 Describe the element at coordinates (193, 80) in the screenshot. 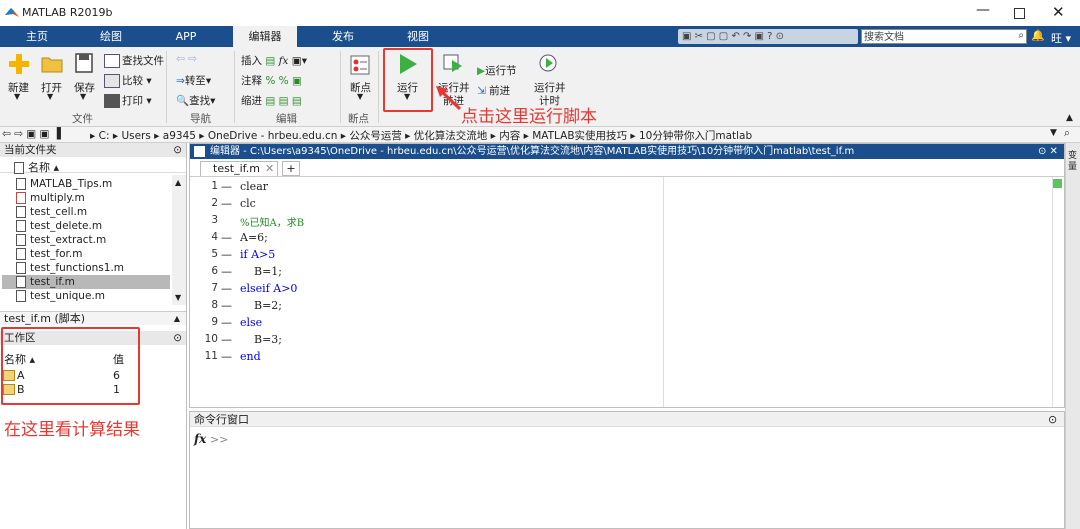

I see `goto-button: ⇒转至▾` at that location.